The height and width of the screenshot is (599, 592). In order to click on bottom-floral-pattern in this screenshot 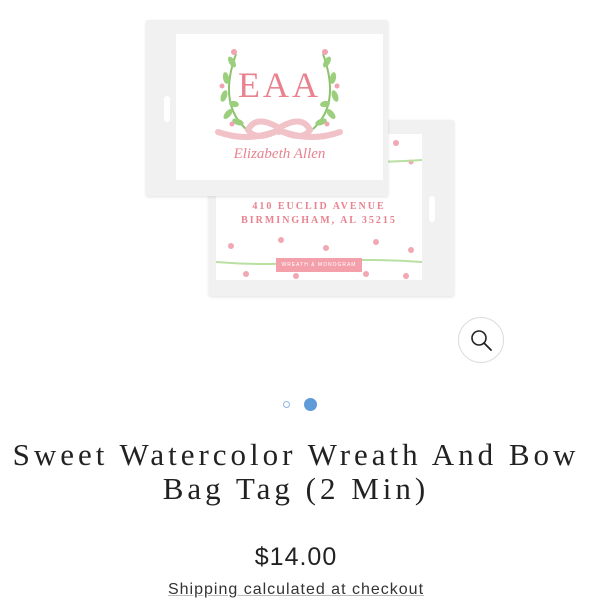, I will do `click(319, 258)`.